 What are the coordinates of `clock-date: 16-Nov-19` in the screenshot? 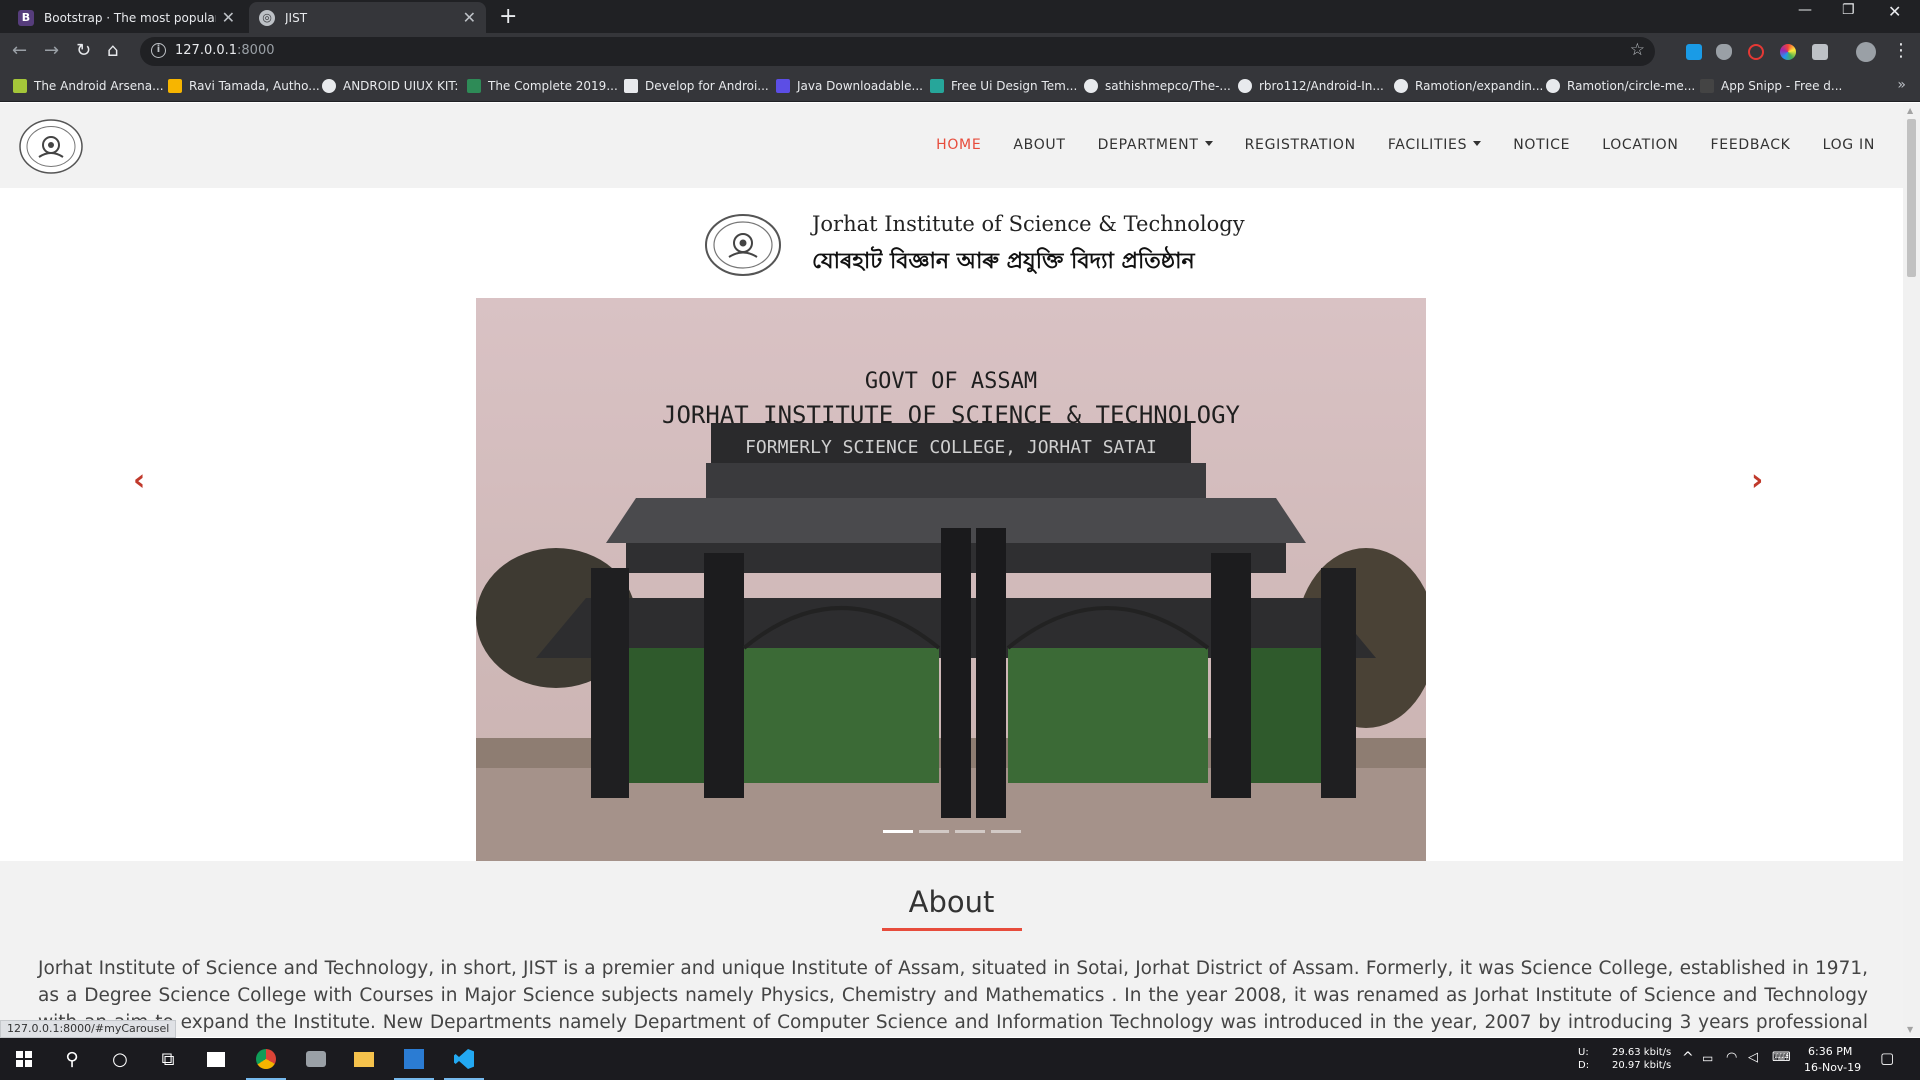 It's located at (1832, 1067).